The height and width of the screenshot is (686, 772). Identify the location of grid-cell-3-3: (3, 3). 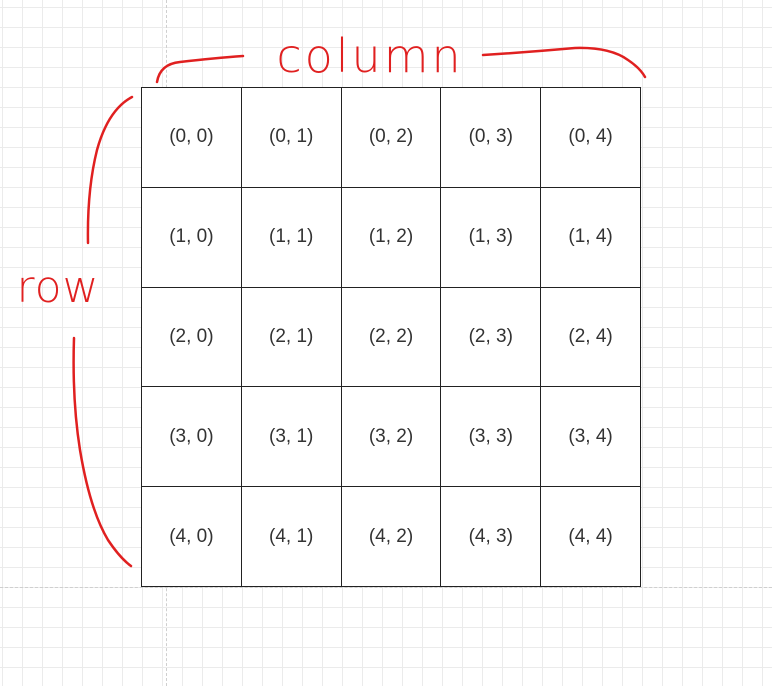
(491, 437).